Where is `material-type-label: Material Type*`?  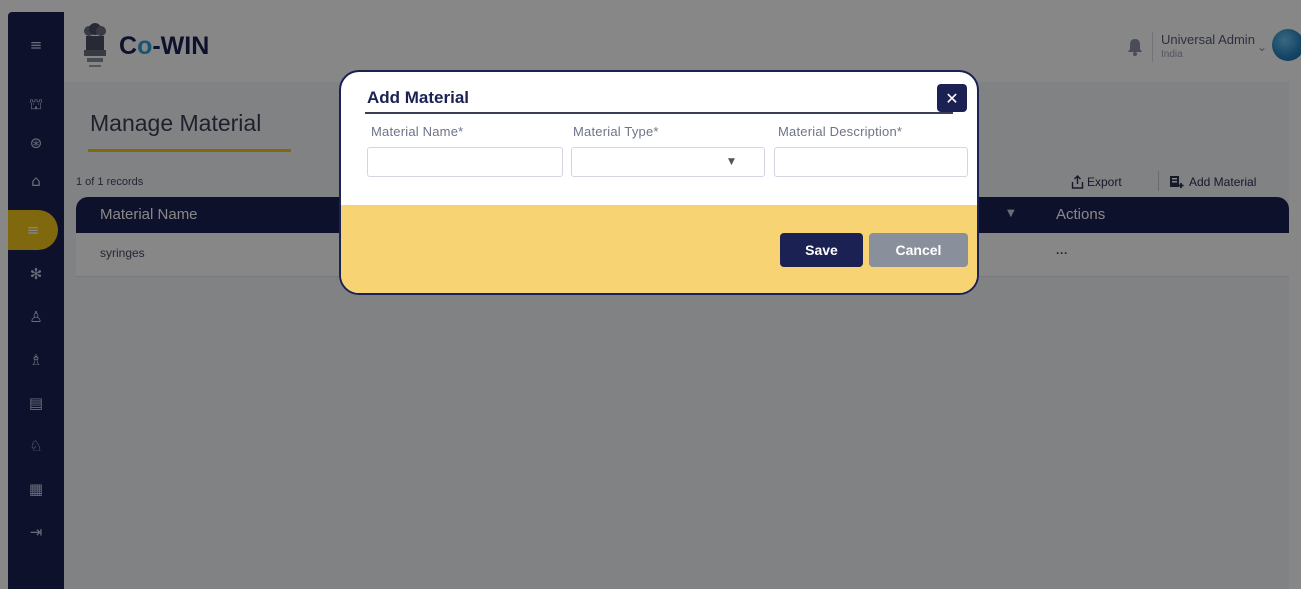 material-type-label: Material Type* is located at coordinates (616, 131).